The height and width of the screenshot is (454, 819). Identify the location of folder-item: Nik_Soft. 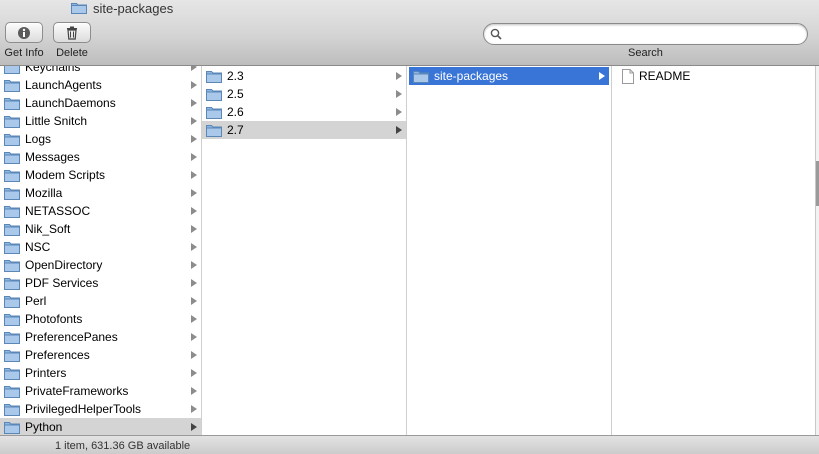
(100, 229).